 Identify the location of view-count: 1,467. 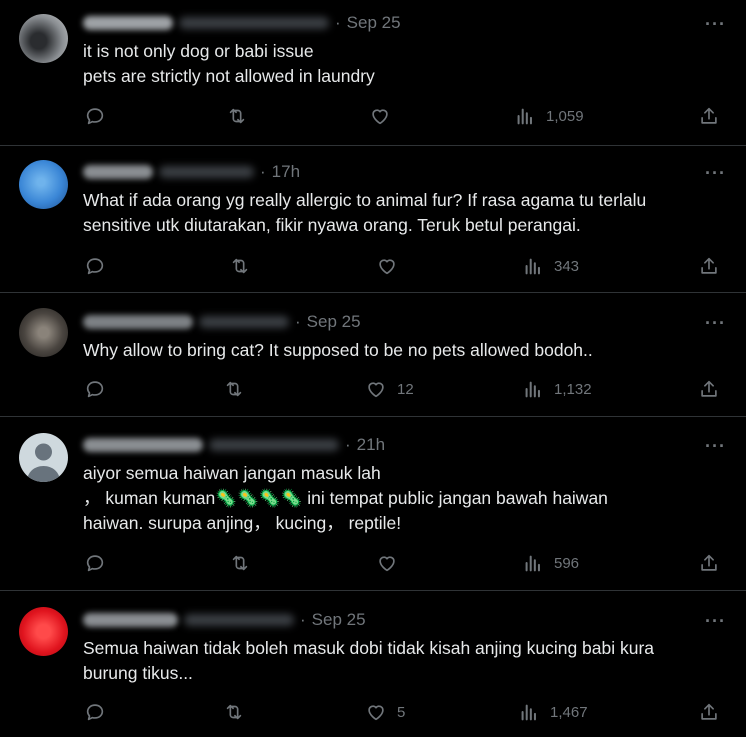
(569, 712).